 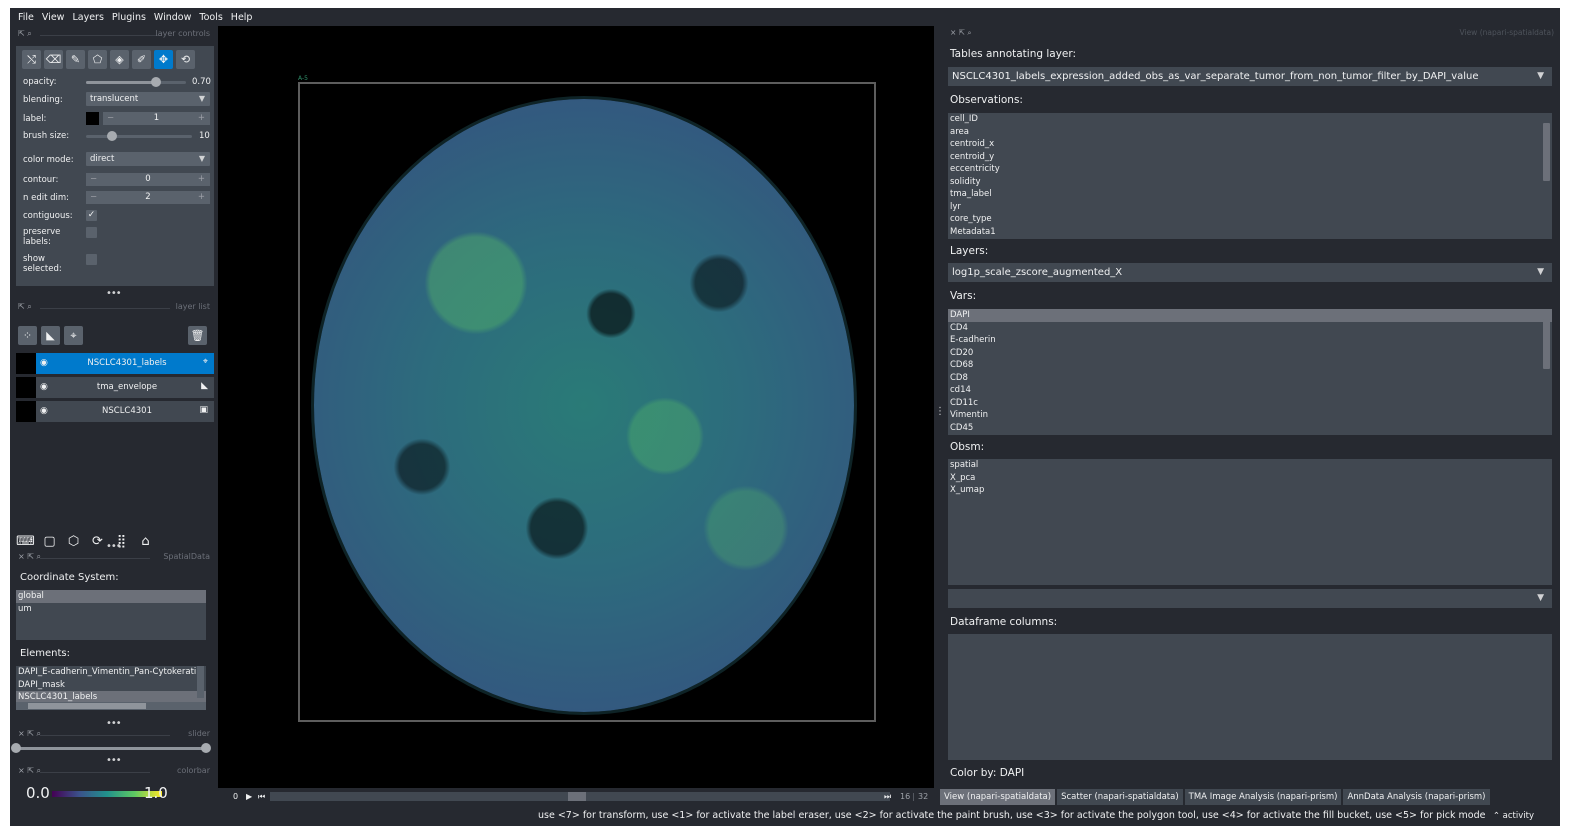 What do you see at coordinates (998, 797) in the screenshot?
I see `tab-view-napari-spatialdata: View (napari-spatialdata)` at bounding box center [998, 797].